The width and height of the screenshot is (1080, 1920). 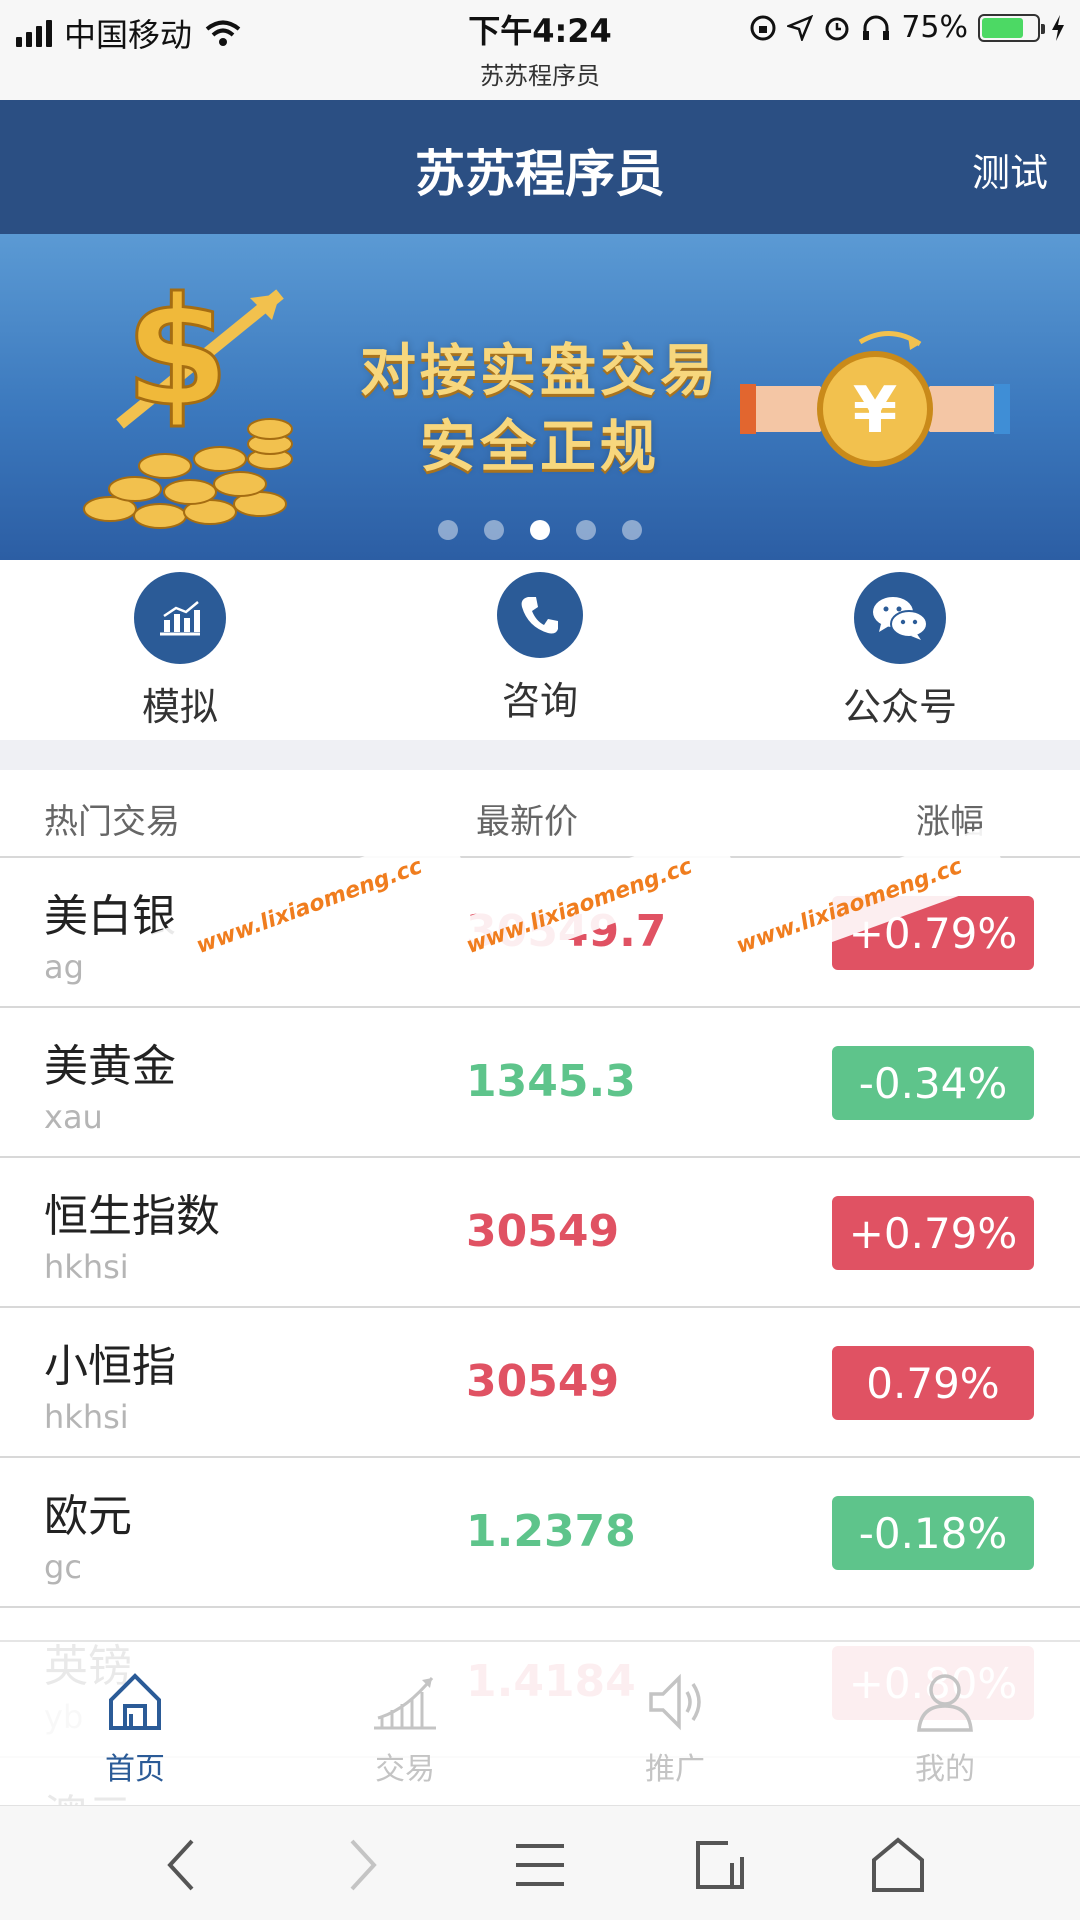 I want to click on instrument-code: ag, so click(x=64, y=967).